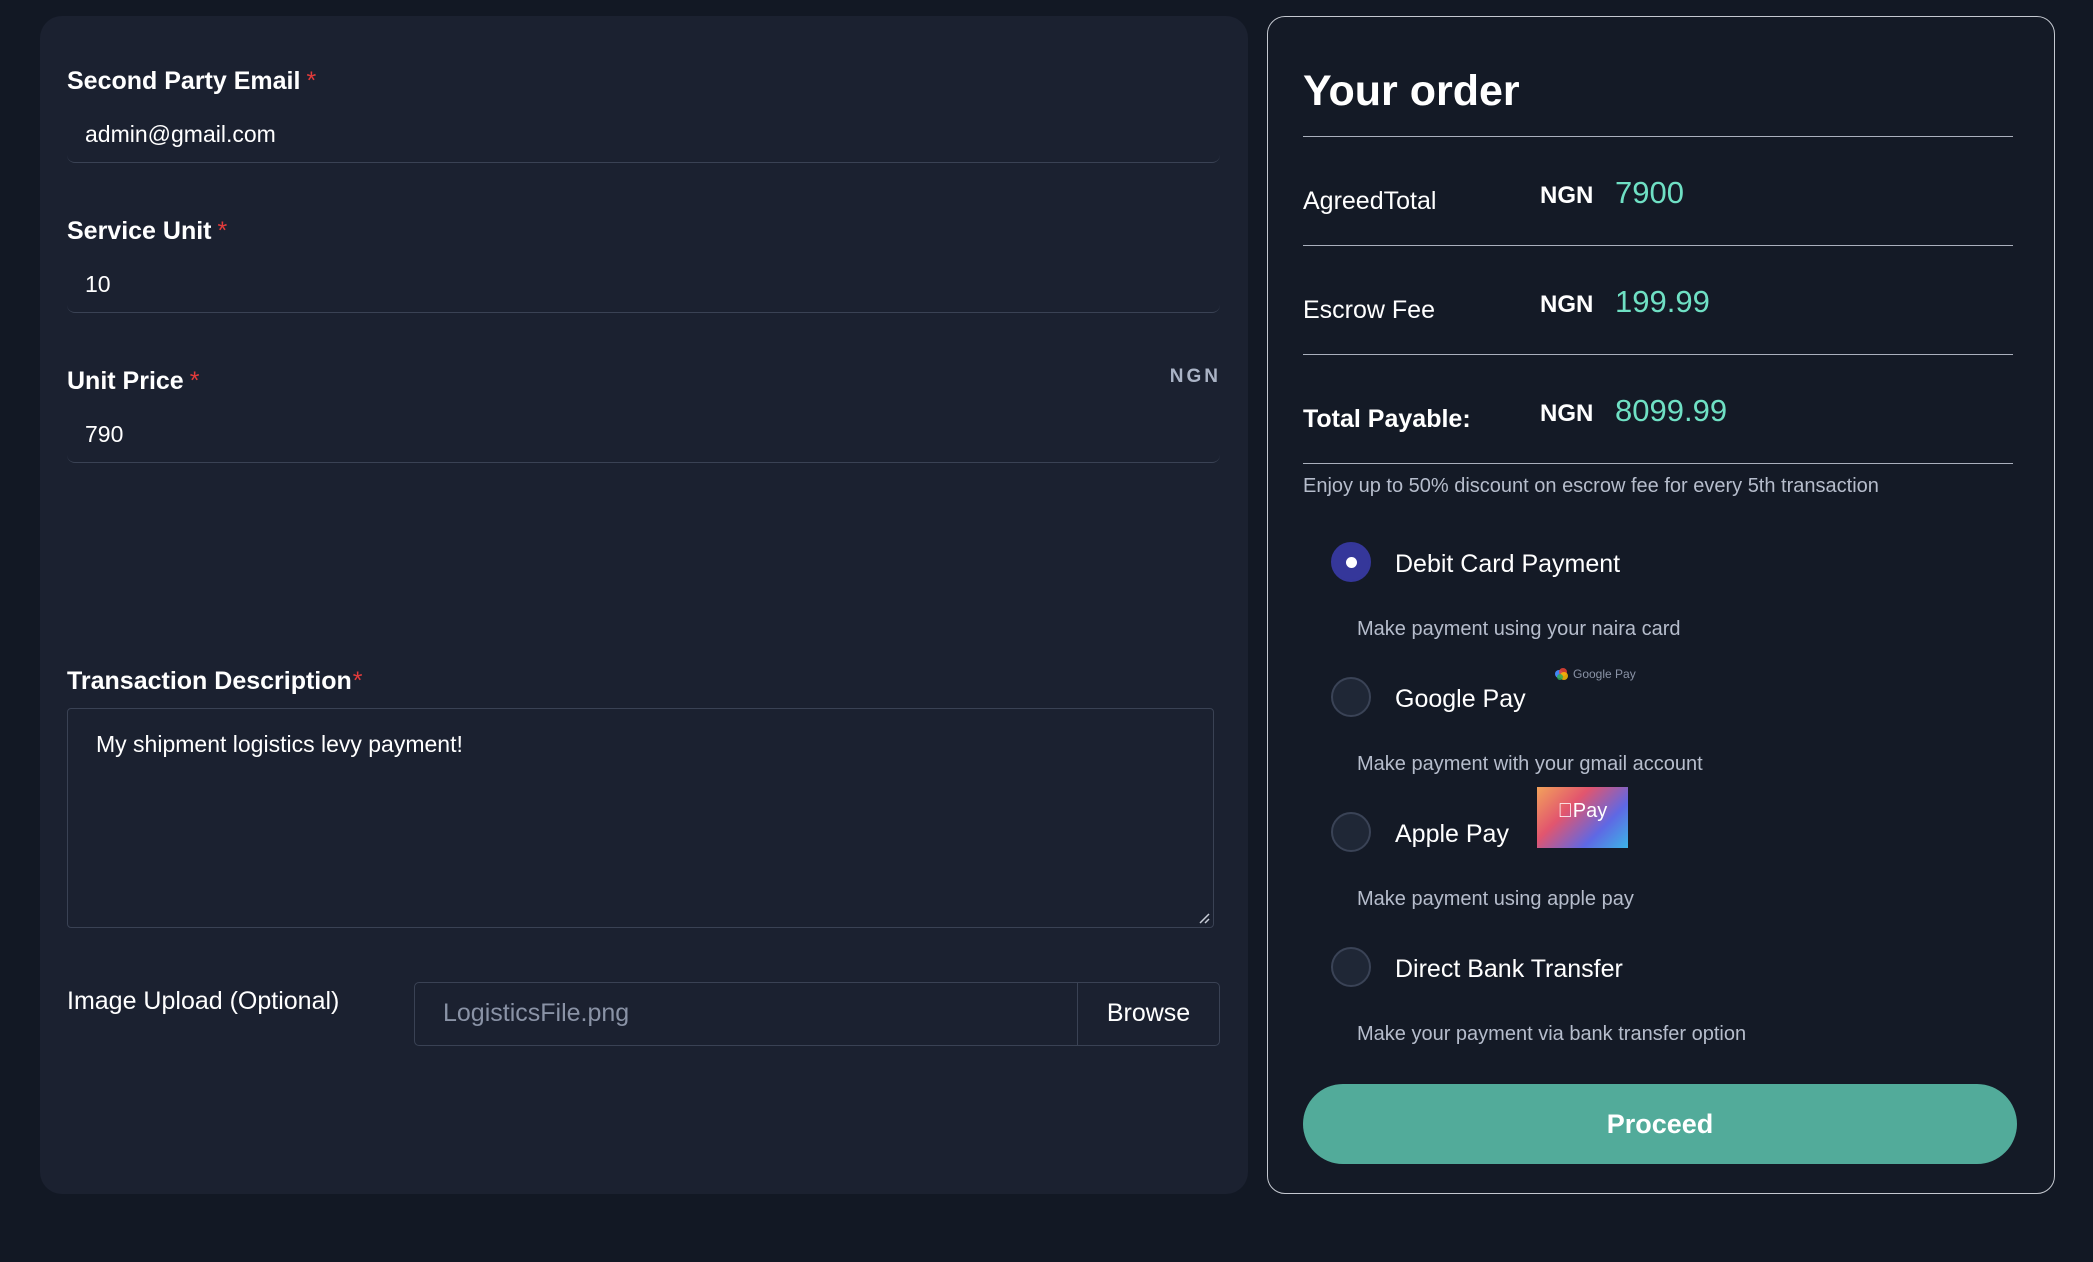 The image size is (2093, 1262). Describe the element at coordinates (1660, 1124) in the screenshot. I see `proceed-button: Proceed` at that location.